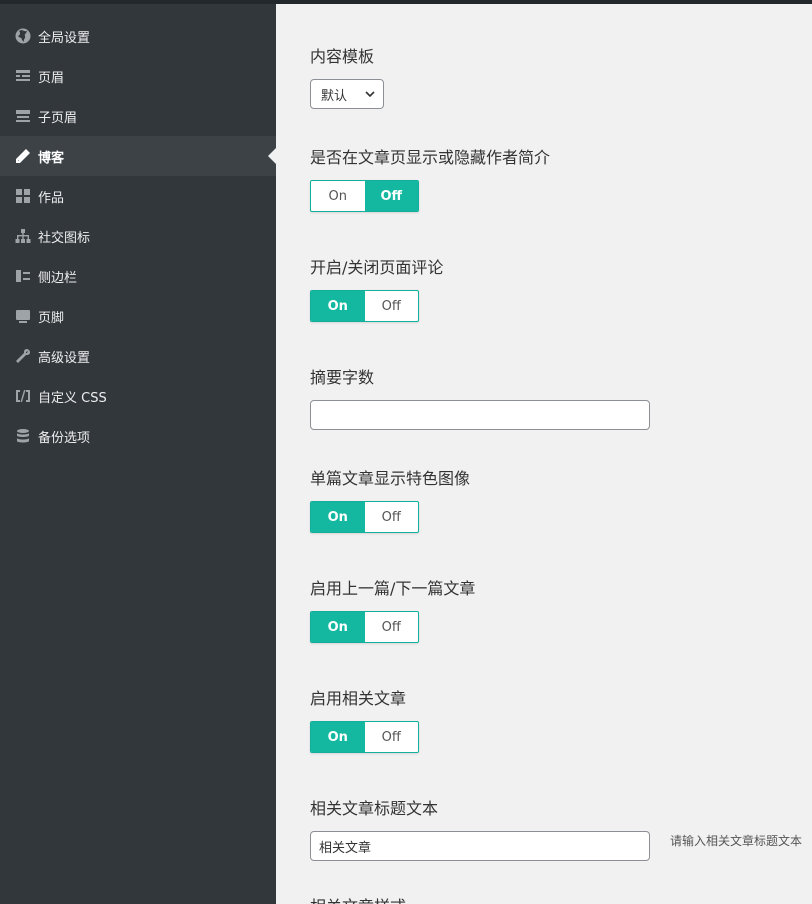 This screenshot has height=904, width=812. What do you see at coordinates (338, 306) in the screenshot?
I see `page-comments-on-button: On` at bounding box center [338, 306].